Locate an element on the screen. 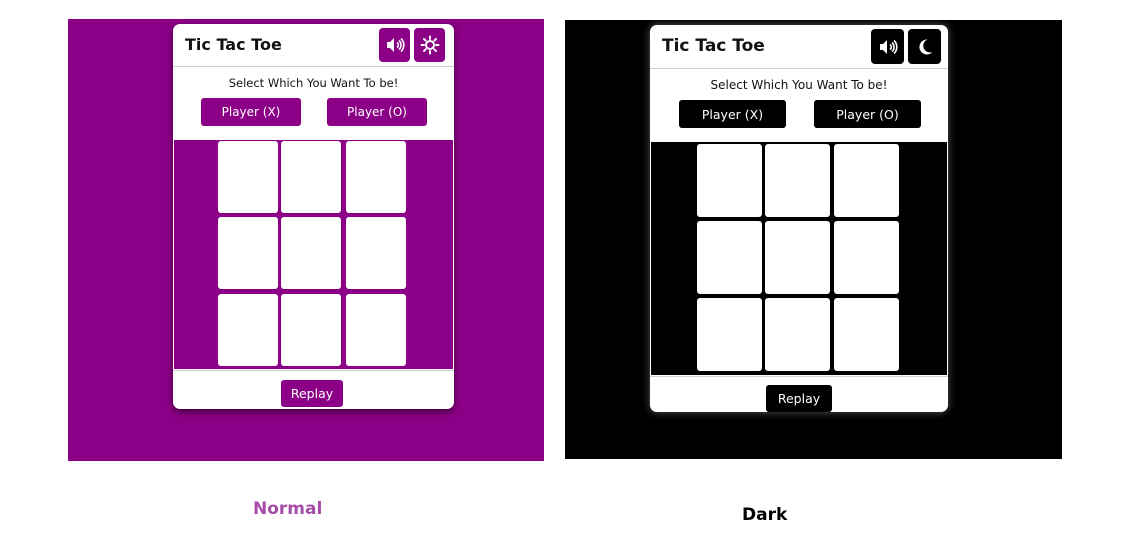 The height and width of the screenshot is (534, 1136). normal-caption: Normal is located at coordinates (288, 509).